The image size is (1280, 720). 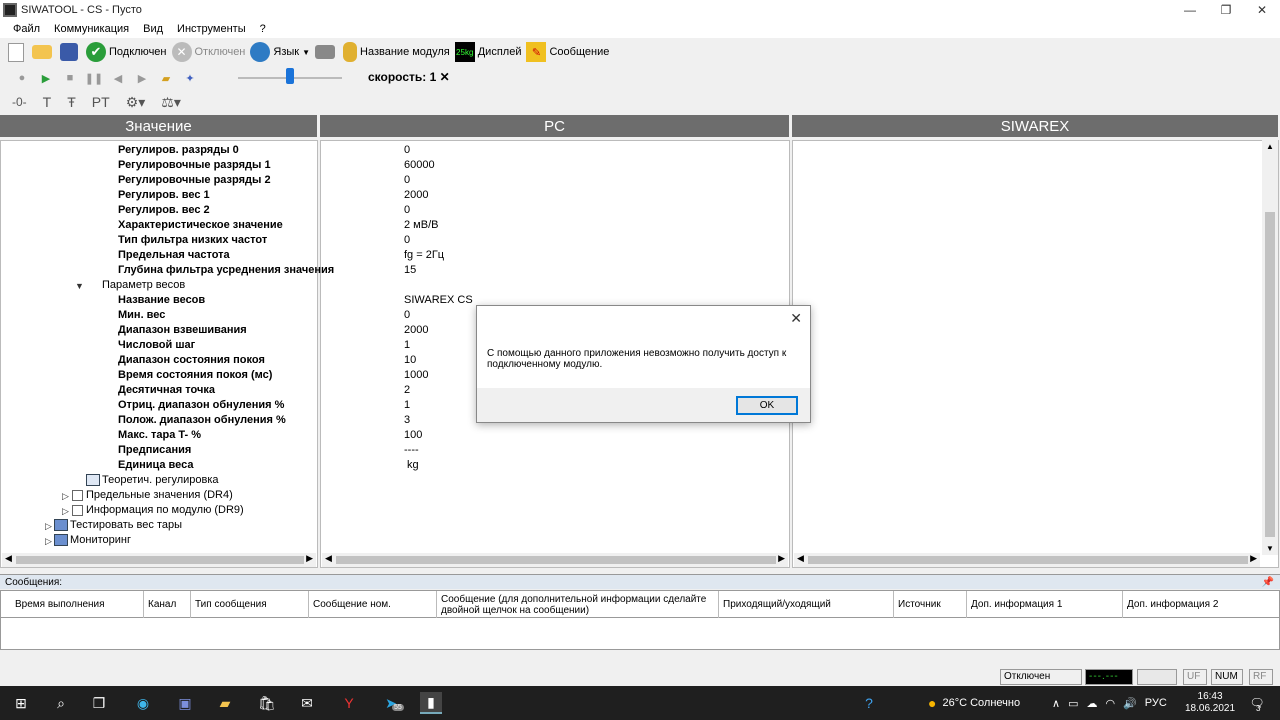 I want to click on menu-view: Вид, so click(x=153, y=29).